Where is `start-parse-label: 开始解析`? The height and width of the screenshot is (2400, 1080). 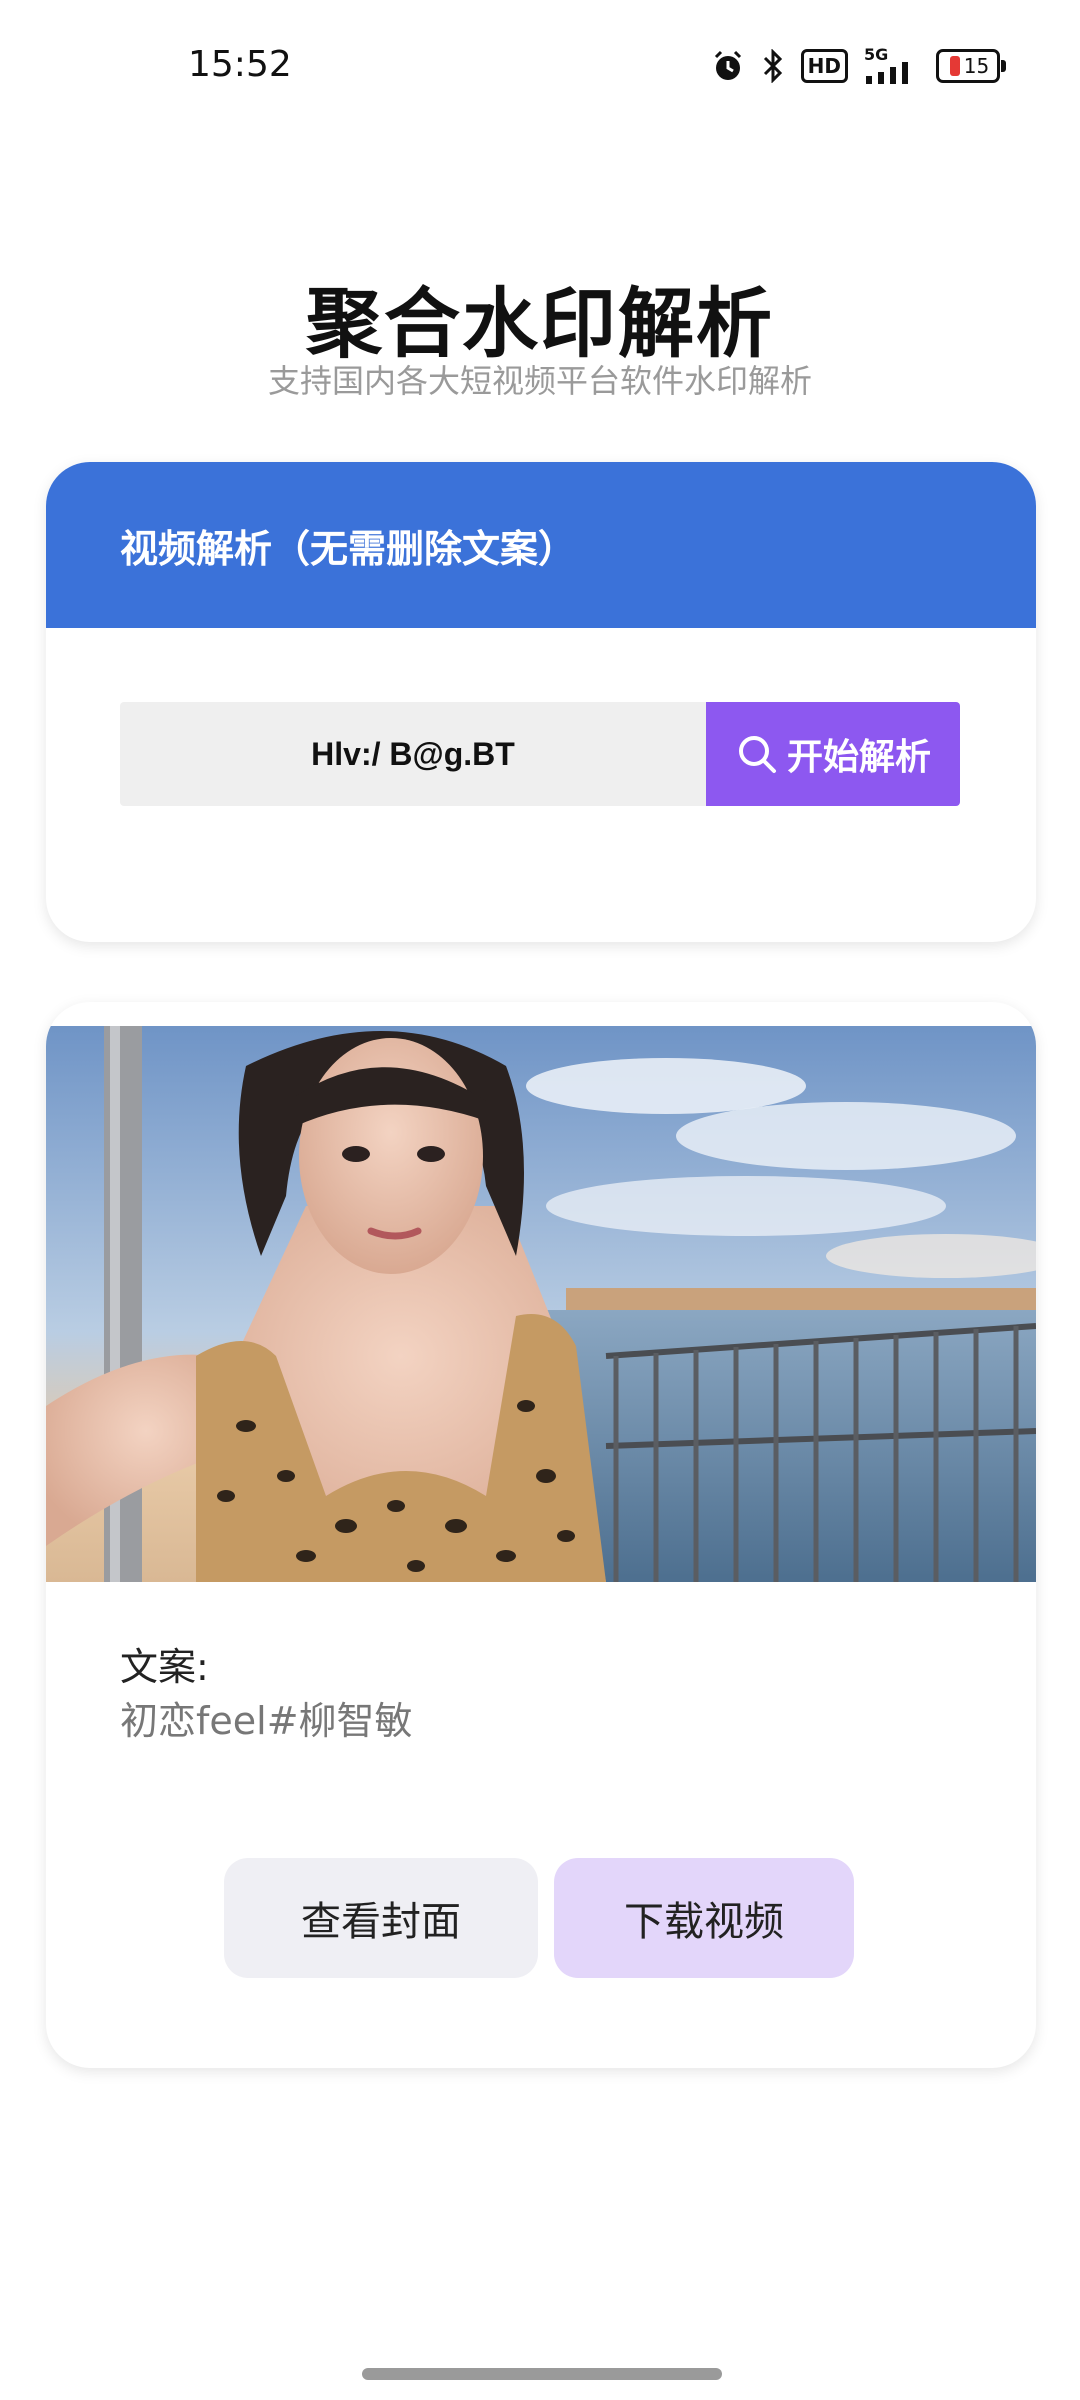 start-parse-label: 开始解析 is located at coordinates (858, 757).